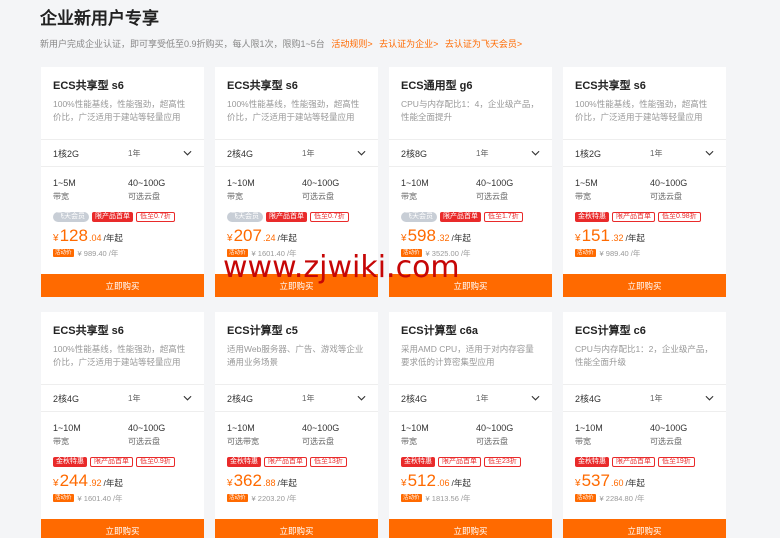  I want to click on activity-rules-link: 活动规则>, so click(351, 44).